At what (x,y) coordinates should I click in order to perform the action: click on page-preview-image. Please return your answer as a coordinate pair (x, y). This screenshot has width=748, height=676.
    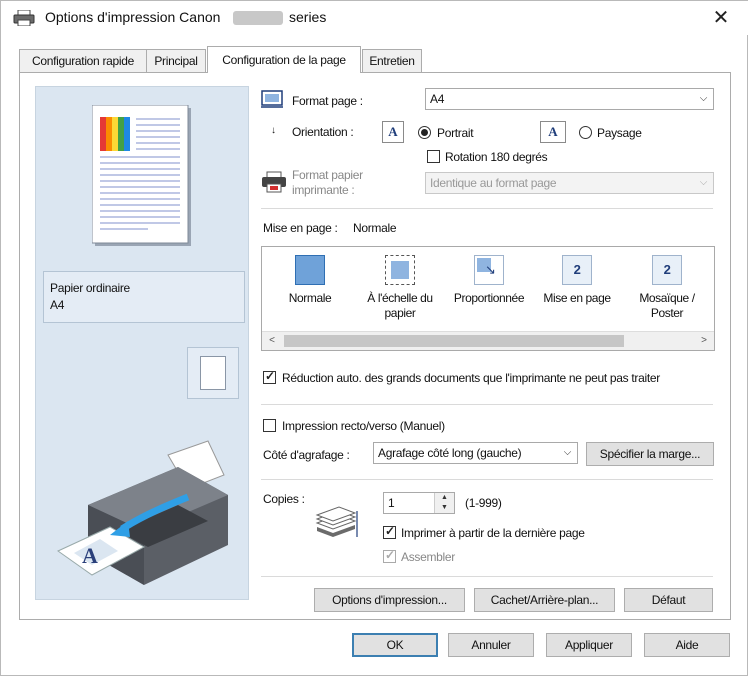
    Looking at the image, I should click on (142, 176).